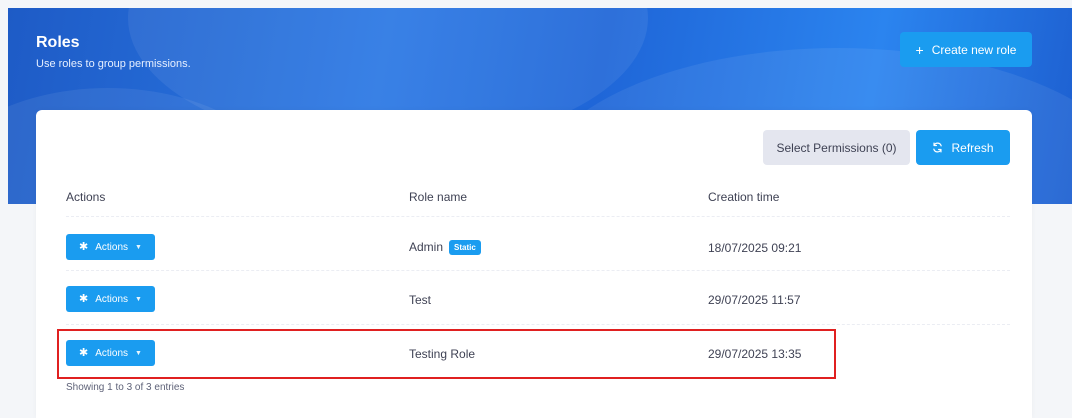 This screenshot has height=418, width=1072. What do you see at coordinates (426, 247) in the screenshot?
I see `role-name: Admin` at bounding box center [426, 247].